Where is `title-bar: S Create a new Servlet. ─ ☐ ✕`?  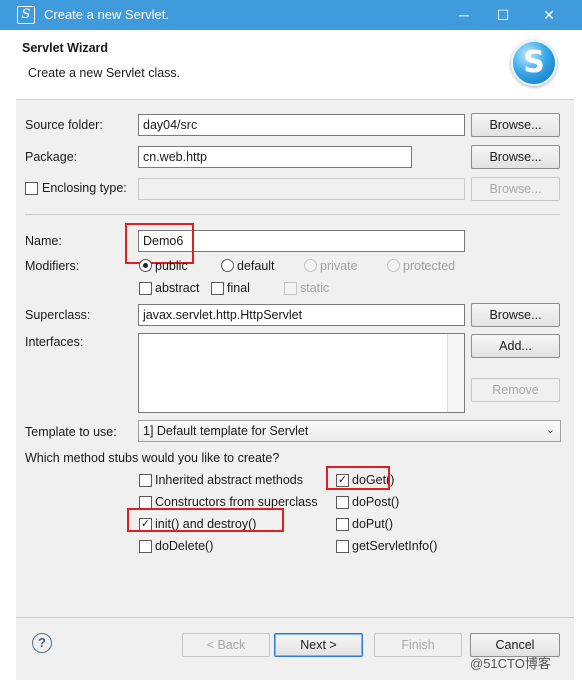
title-bar: S Create a new Servlet. ─ ☐ ✕ is located at coordinates (291, 15).